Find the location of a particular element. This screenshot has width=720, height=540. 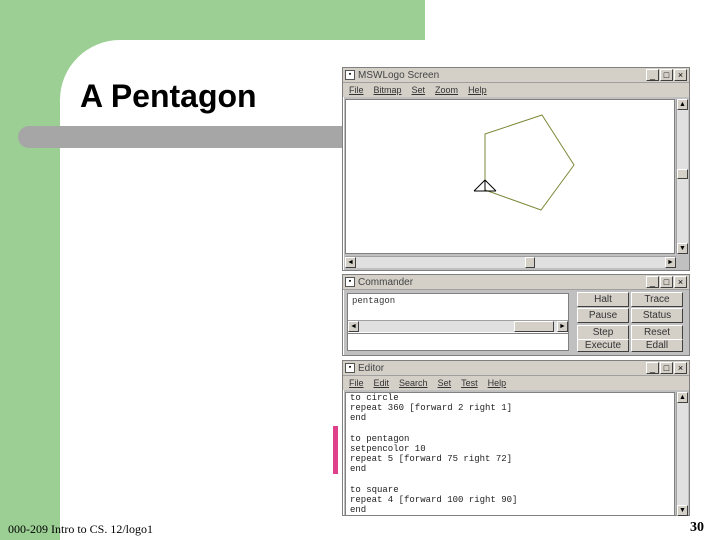

pentagon-shape is located at coordinates (529, 162).